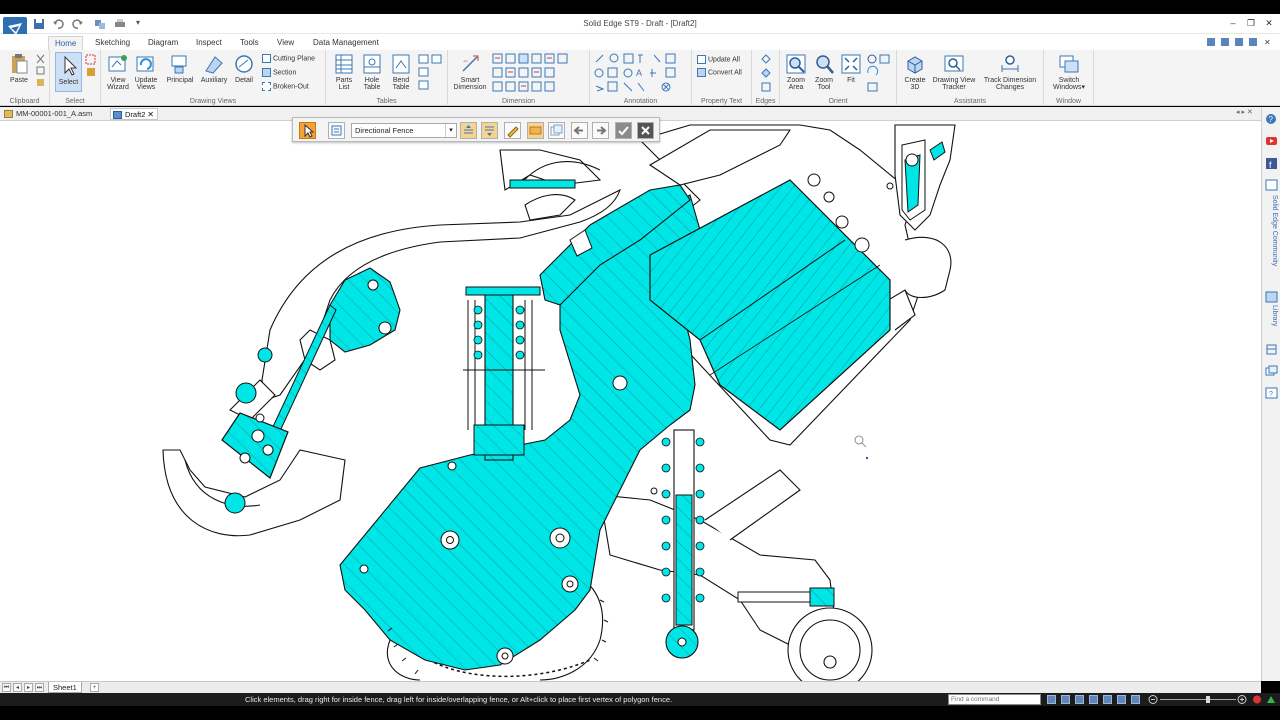  I want to click on highlight-icon, so click(535, 130).